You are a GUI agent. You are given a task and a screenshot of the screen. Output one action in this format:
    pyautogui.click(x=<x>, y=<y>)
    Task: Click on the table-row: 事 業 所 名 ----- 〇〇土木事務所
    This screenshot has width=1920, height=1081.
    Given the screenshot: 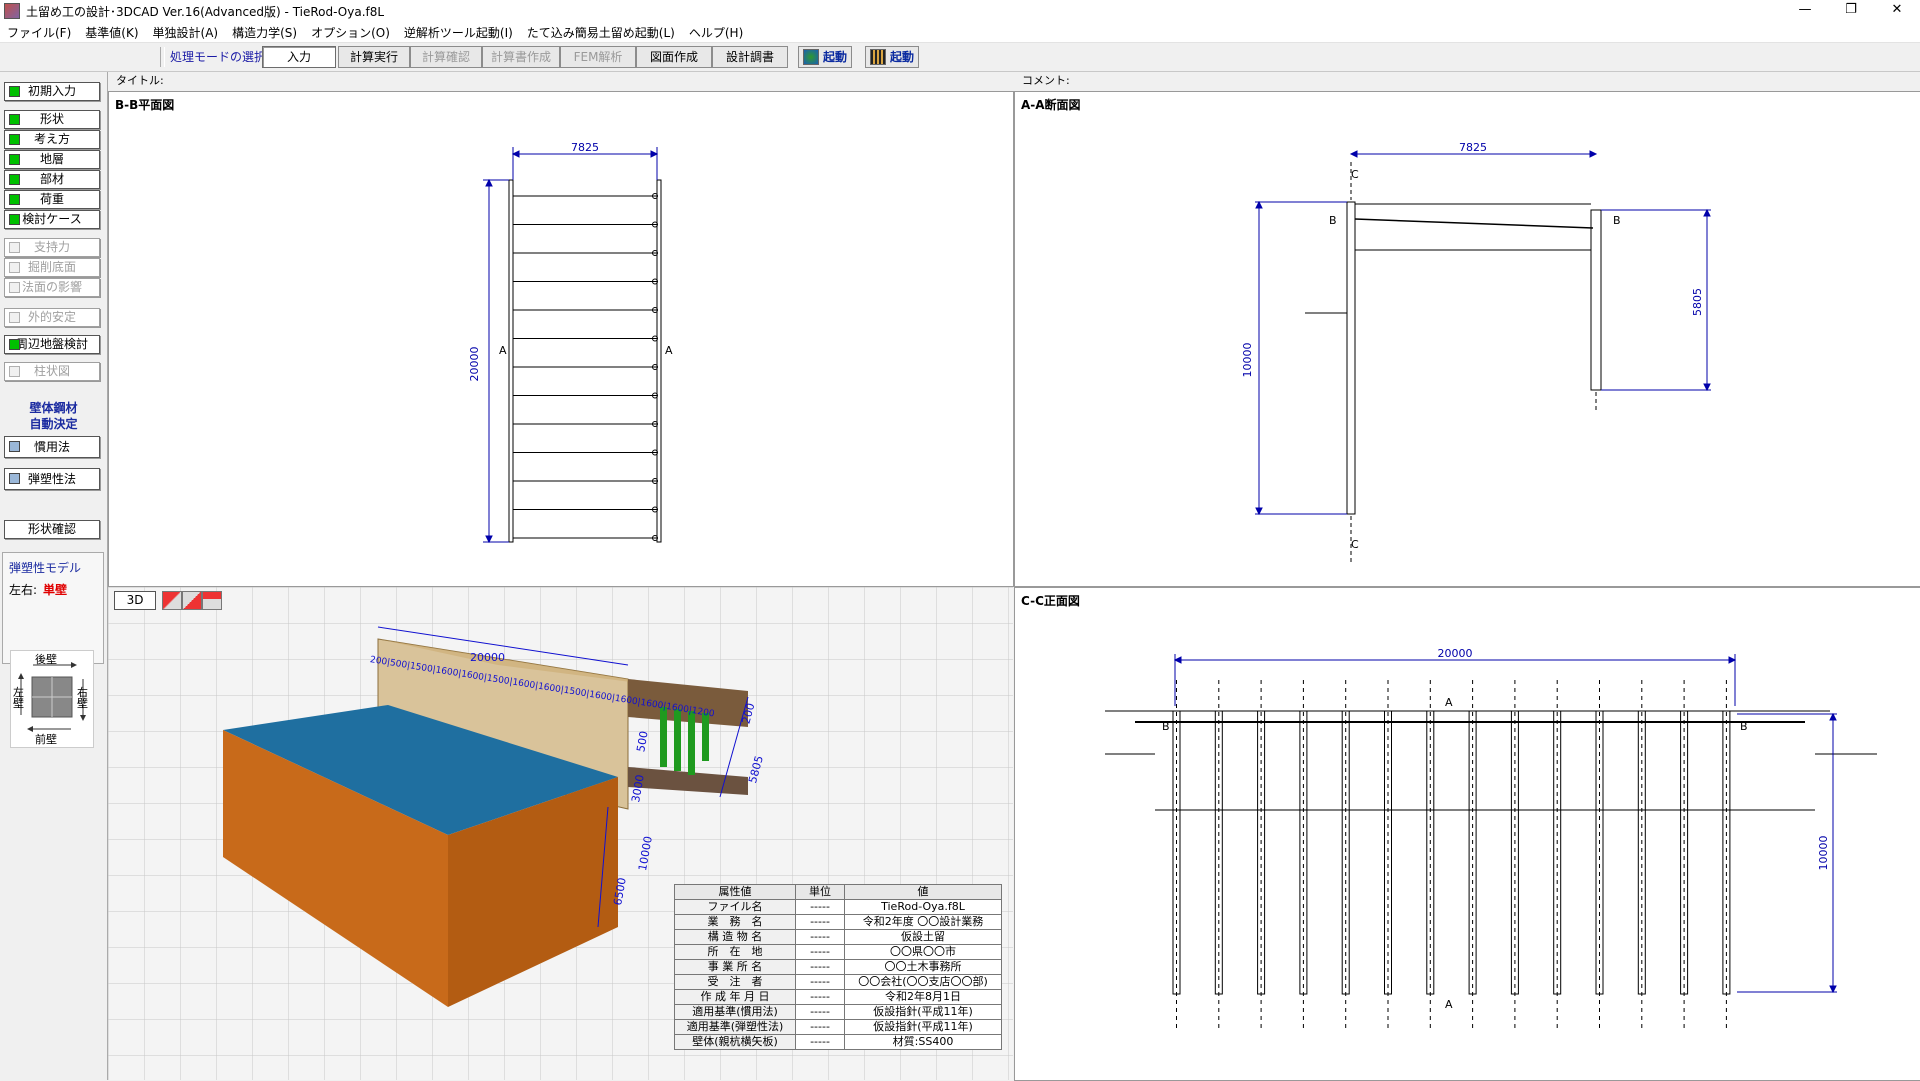 What is the action you would take?
    pyautogui.click(x=838, y=967)
    